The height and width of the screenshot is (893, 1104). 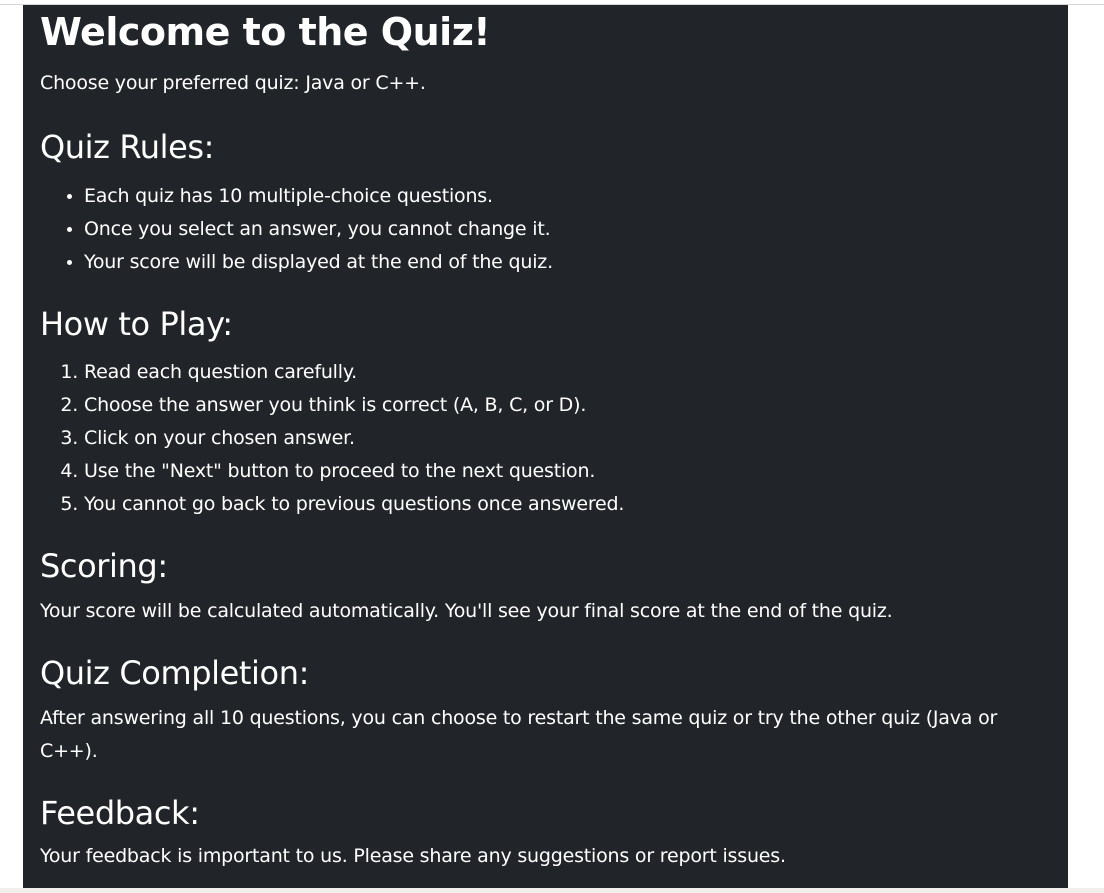 I want to click on bottom-border, so click(x=552, y=890).